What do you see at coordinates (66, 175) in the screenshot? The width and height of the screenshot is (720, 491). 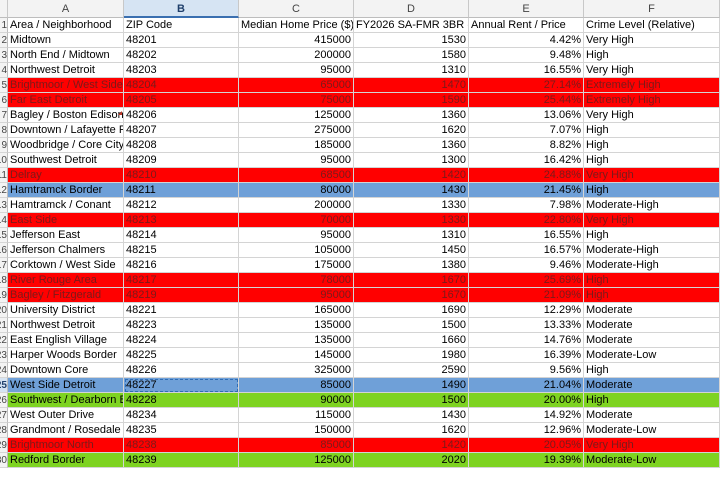 I see `cell-a: Delray` at bounding box center [66, 175].